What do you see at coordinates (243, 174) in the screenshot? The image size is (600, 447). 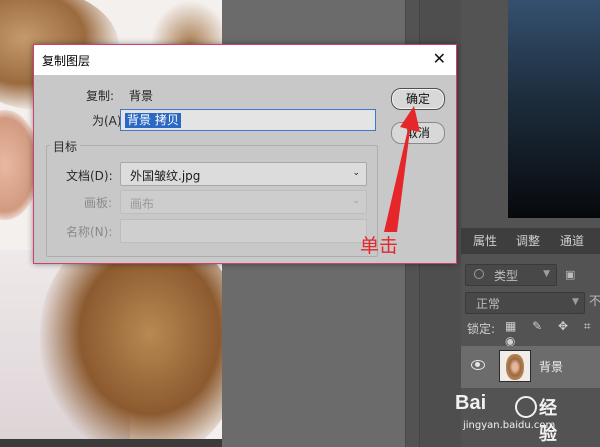 I see `document-select: 外国皱纹.jpg ⌄` at bounding box center [243, 174].